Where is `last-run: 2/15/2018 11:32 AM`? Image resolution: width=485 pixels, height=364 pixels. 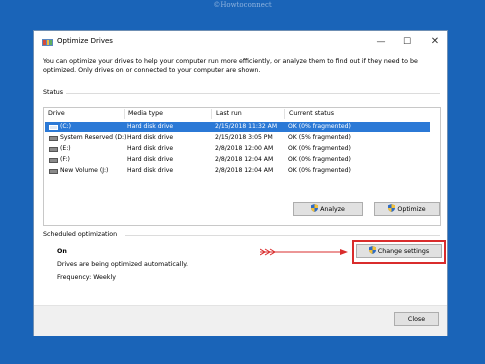
last-run: 2/15/2018 11:32 AM is located at coordinates (246, 126).